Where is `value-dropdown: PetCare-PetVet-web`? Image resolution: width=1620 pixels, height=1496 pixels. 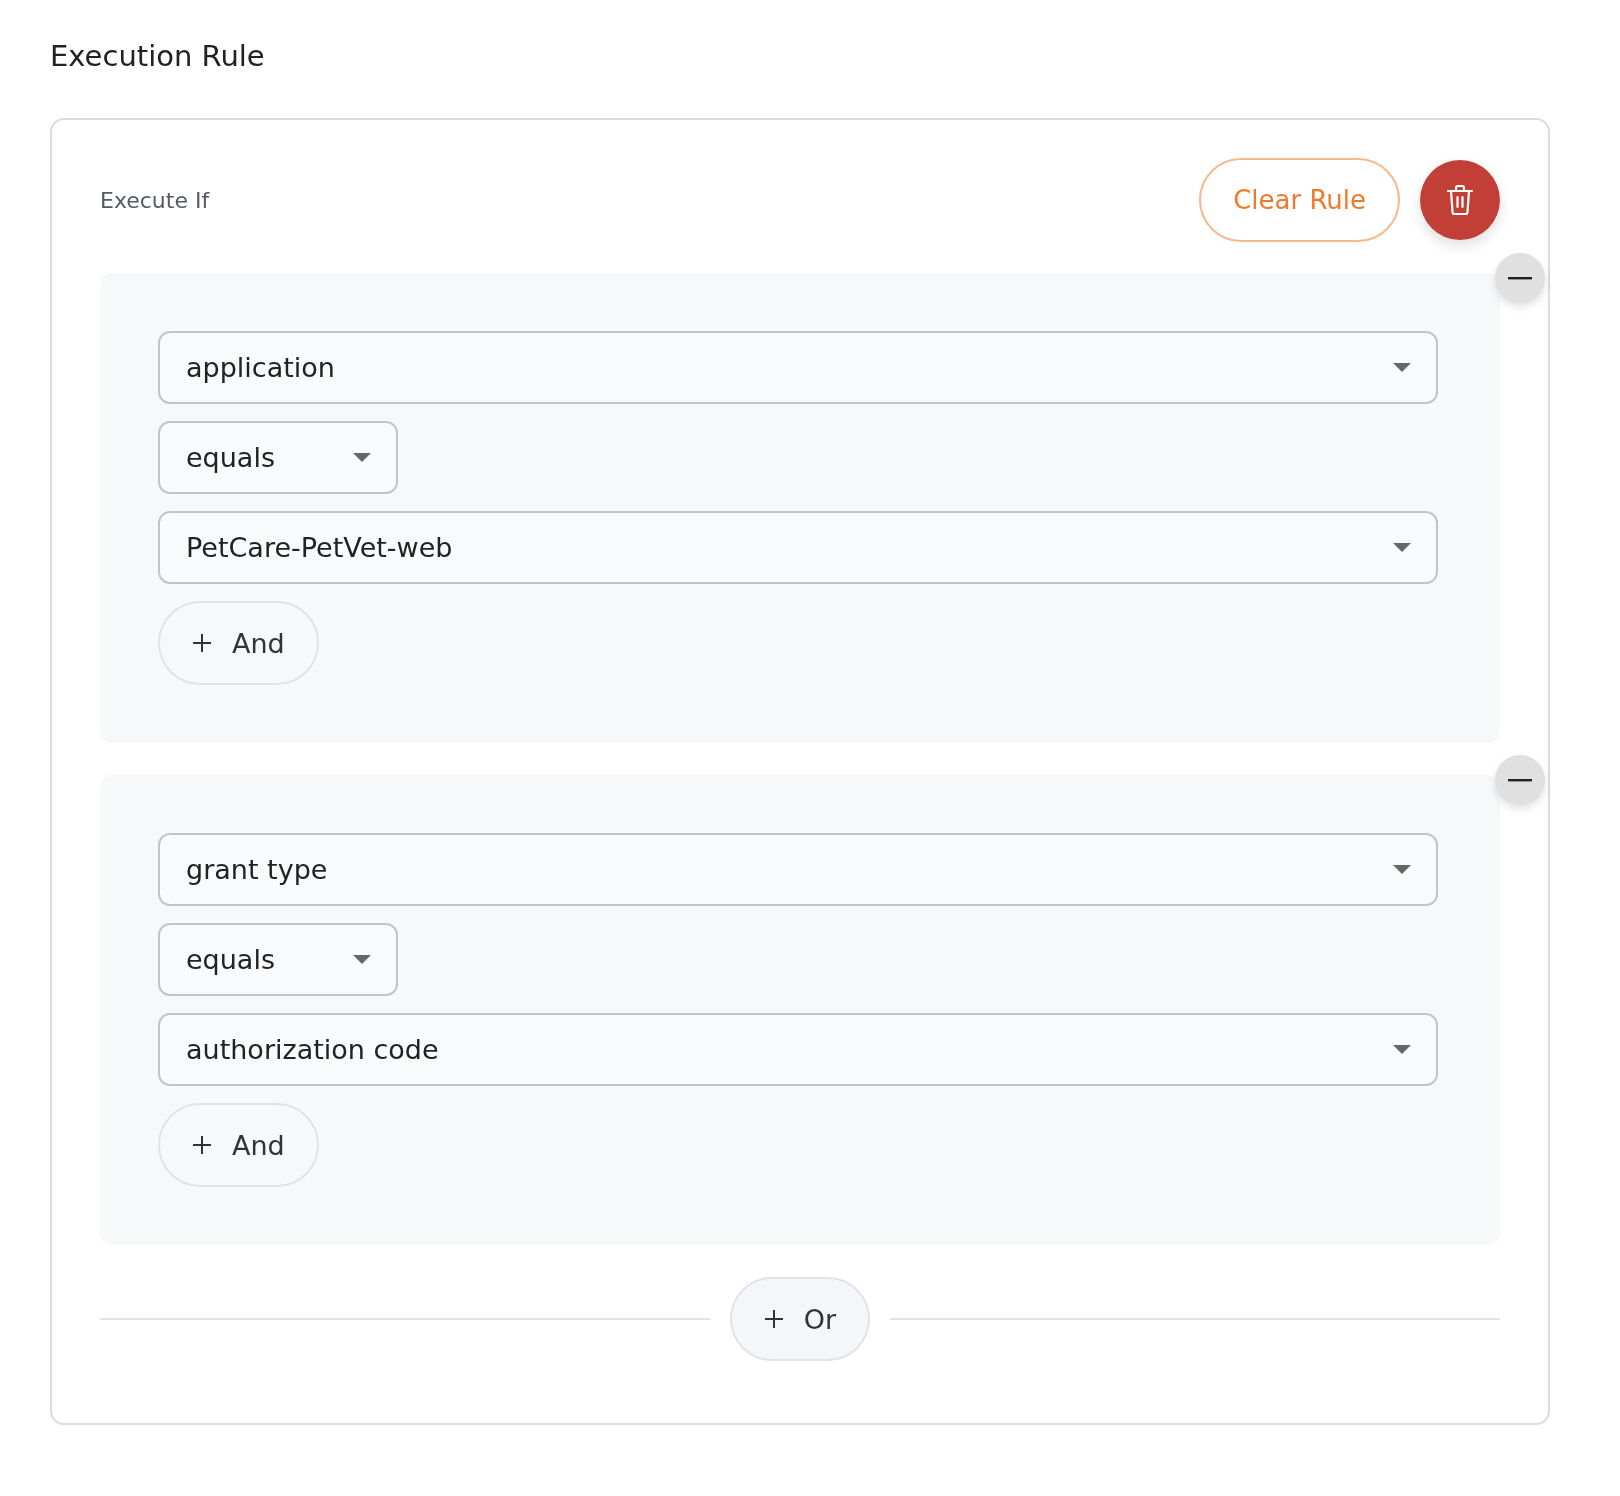
value-dropdown: PetCare-PetVet-web is located at coordinates (798, 547).